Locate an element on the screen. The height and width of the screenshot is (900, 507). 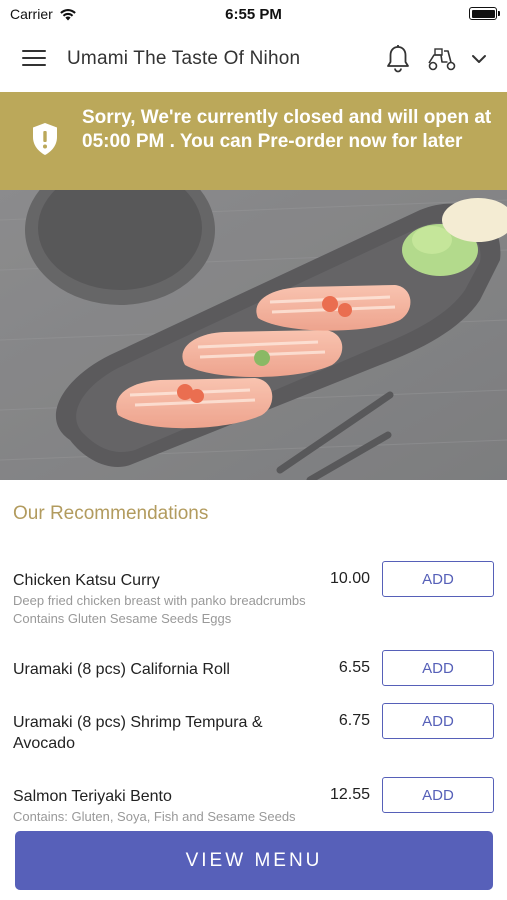
menu-item-price: 6.75 is located at coordinates (354, 720).